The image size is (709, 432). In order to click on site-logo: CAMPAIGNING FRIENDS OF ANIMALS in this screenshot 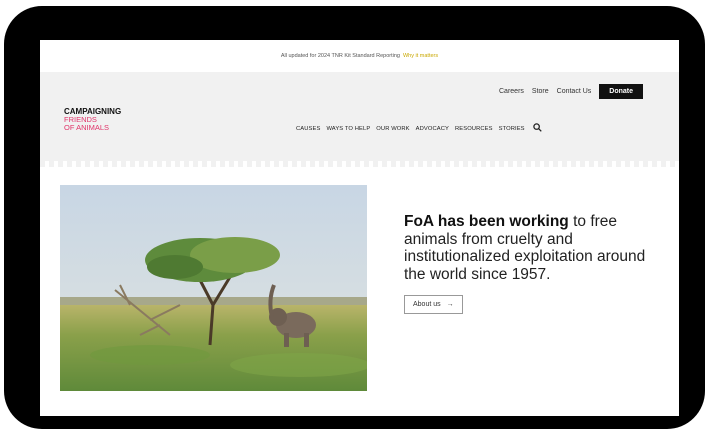, I will do `click(92, 120)`.